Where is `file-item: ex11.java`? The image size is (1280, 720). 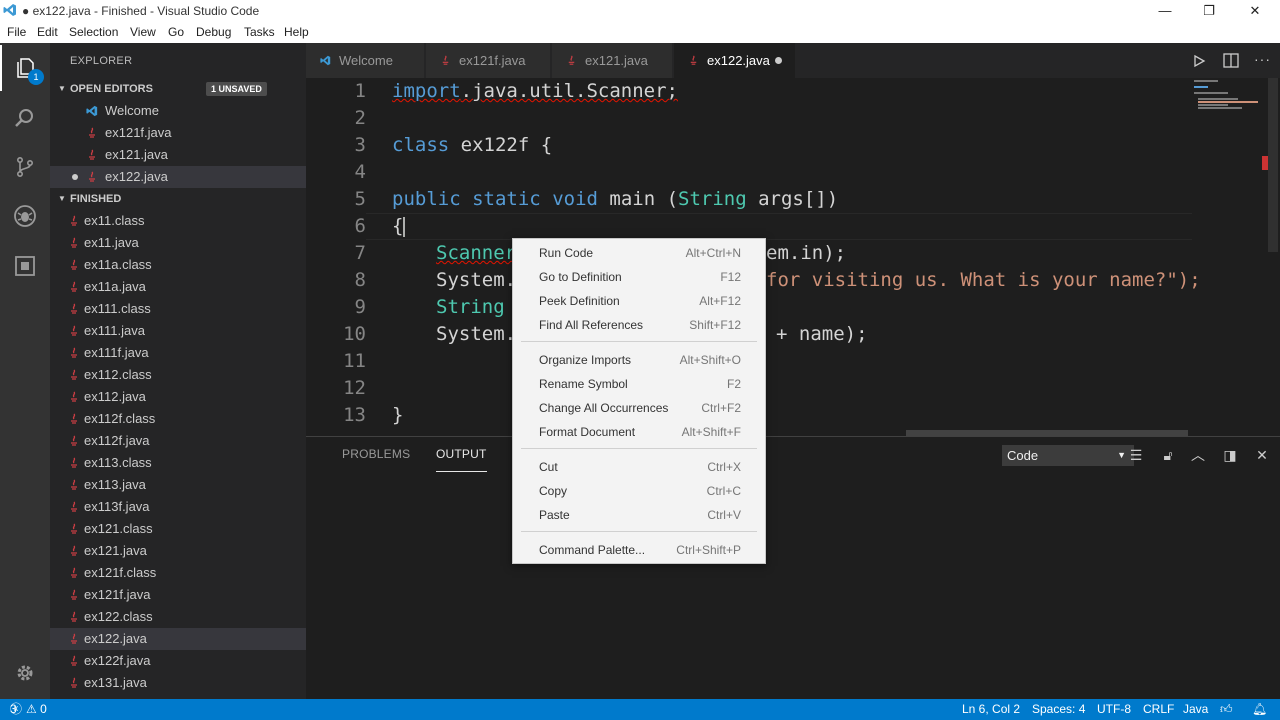 file-item: ex11.java is located at coordinates (178, 243).